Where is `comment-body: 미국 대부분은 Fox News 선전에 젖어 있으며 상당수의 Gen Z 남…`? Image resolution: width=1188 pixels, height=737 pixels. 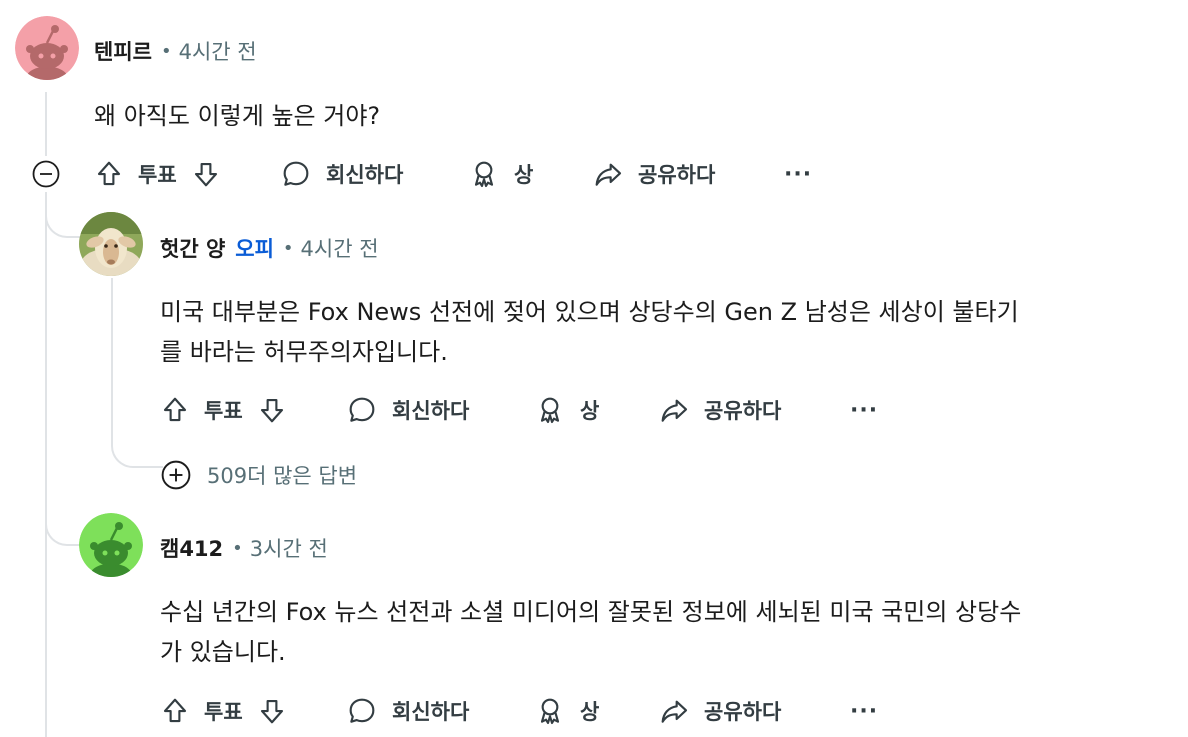
comment-body: 미국 대부분은 Fox News 선전에 젖어 있으며 상당수의 Gen Z 남… is located at coordinates (589, 332).